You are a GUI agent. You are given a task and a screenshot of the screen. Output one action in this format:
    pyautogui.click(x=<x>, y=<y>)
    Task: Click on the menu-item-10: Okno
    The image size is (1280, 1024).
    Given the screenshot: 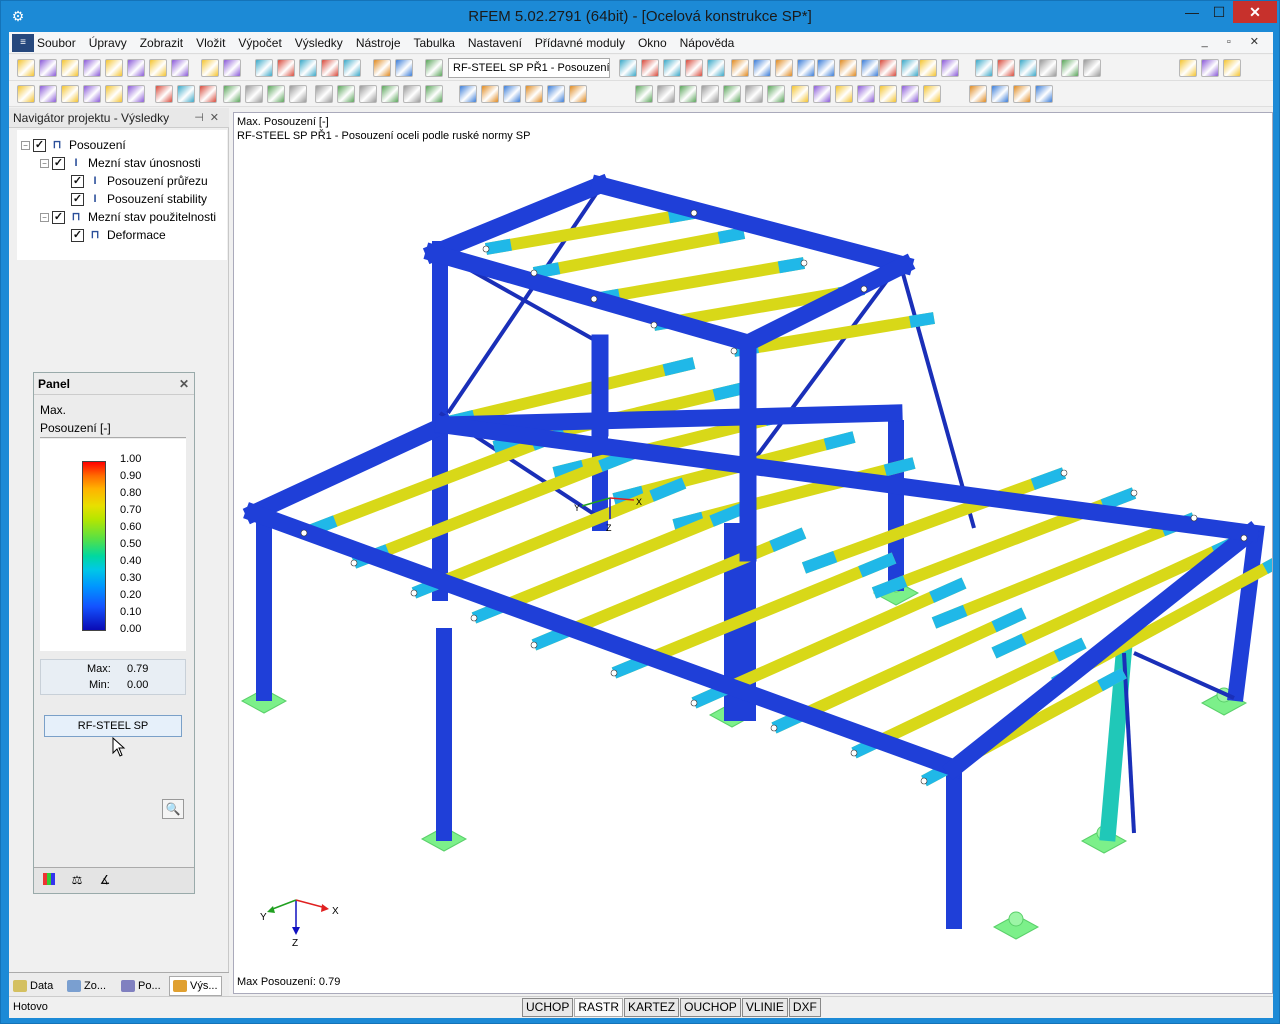 What is the action you would take?
    pyautogui.click(x=652, y=43)
    